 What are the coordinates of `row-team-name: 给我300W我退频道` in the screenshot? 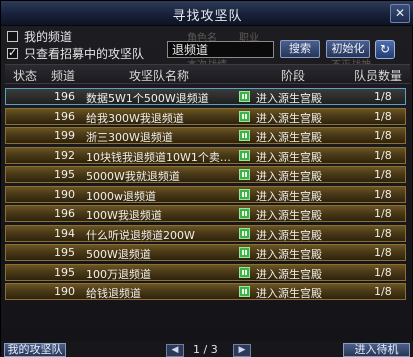 It's located at (135, 118).